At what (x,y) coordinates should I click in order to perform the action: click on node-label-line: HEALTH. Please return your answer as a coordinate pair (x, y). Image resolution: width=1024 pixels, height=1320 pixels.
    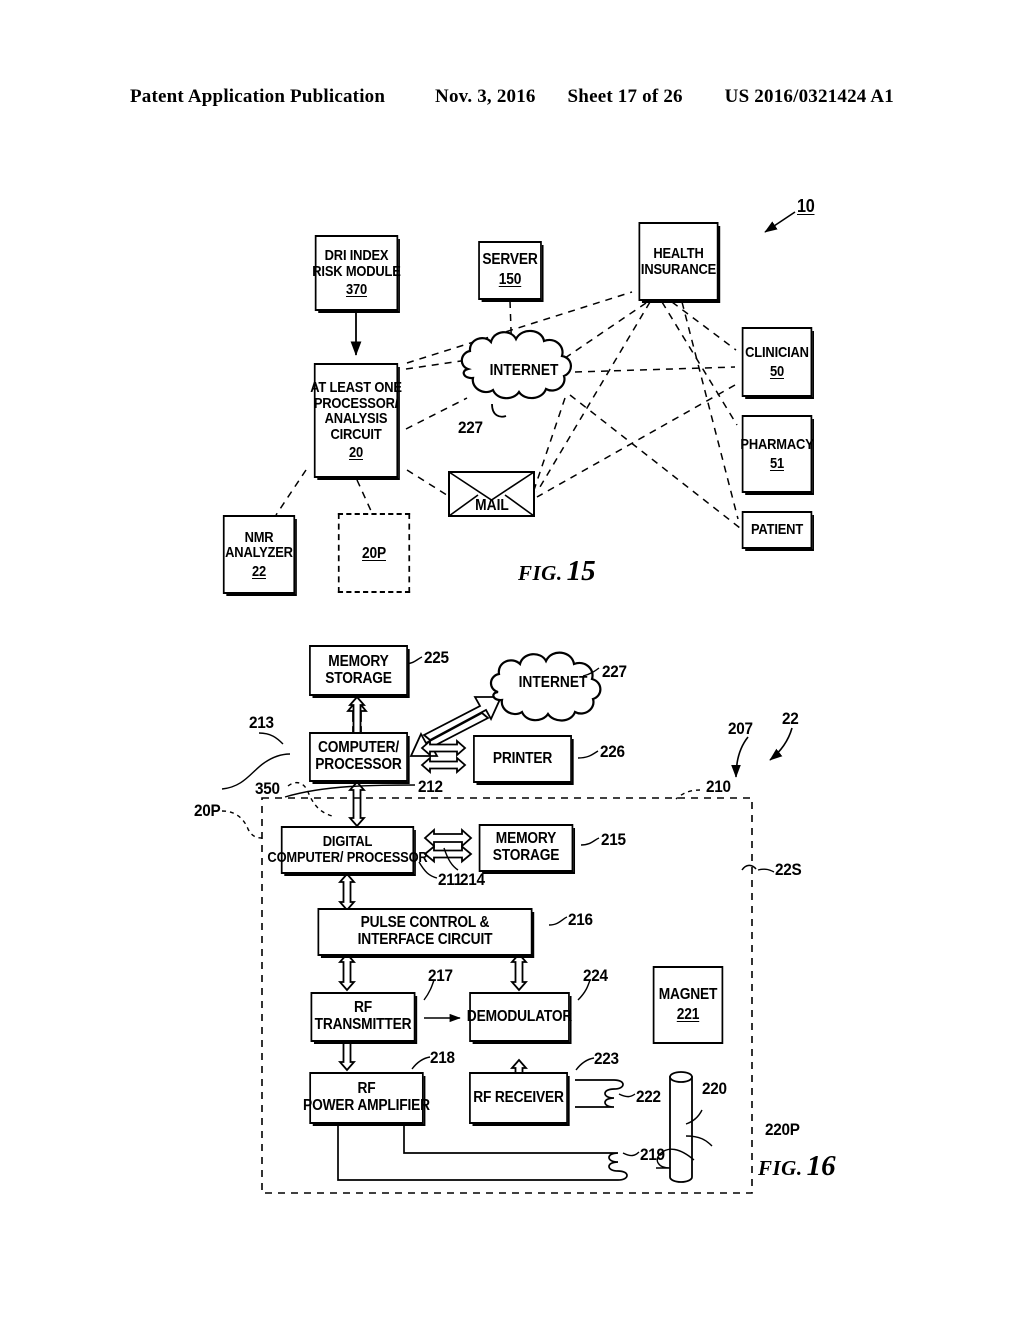
    Looking at the image, I should click on (678, 253).